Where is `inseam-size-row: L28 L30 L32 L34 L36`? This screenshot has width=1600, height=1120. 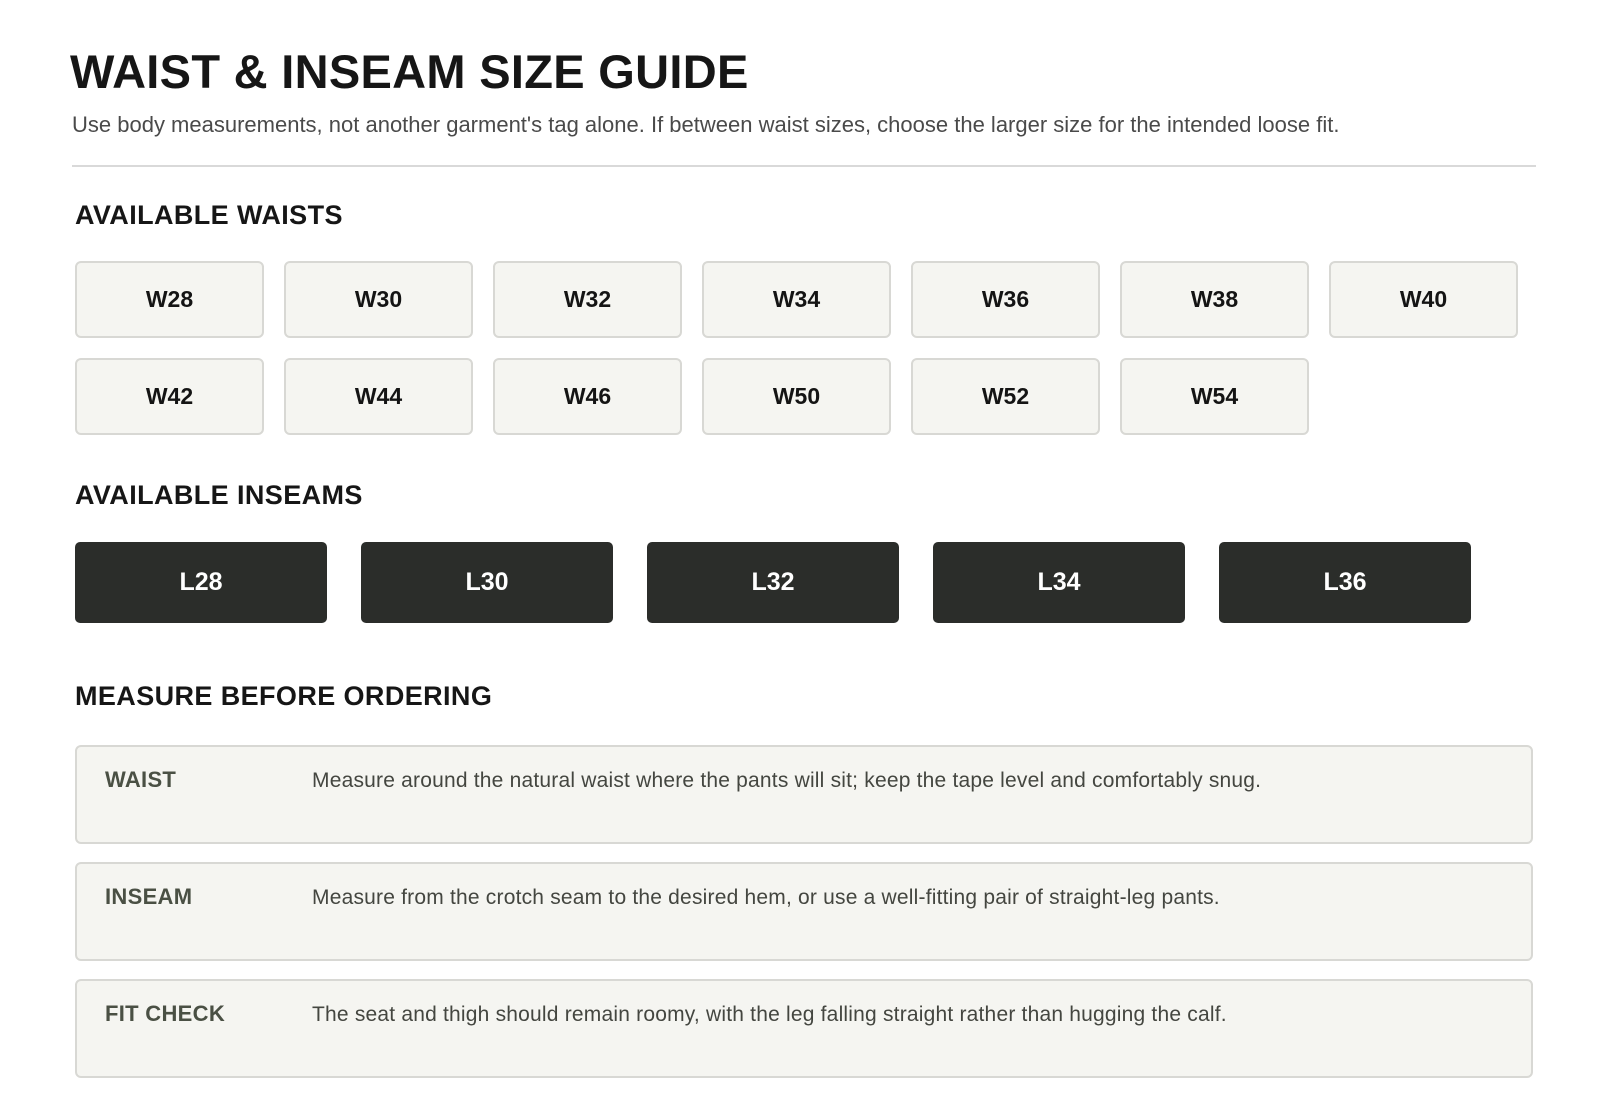 inseam-size-row: L28 L30 L32 L34 L36 is located at coordinates (773, 582).